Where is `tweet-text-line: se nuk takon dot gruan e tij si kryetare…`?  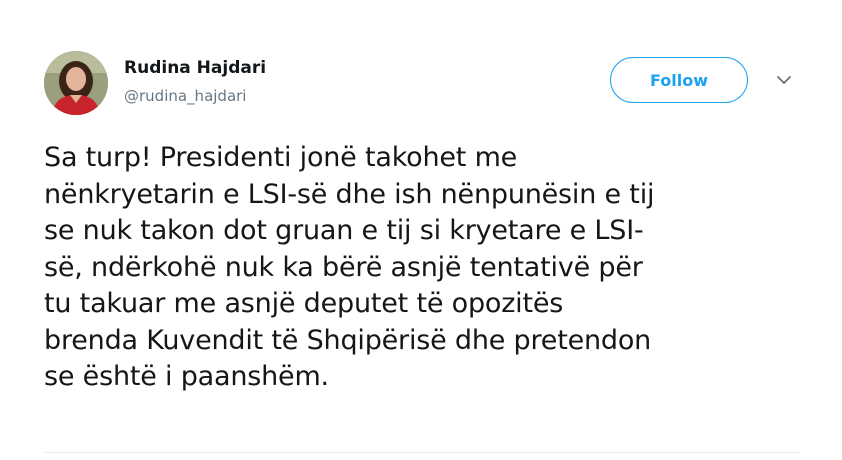
tweet-text-line: se nuk takon dot gruan e tij si kryetare… is located at coordinates (344, 230).